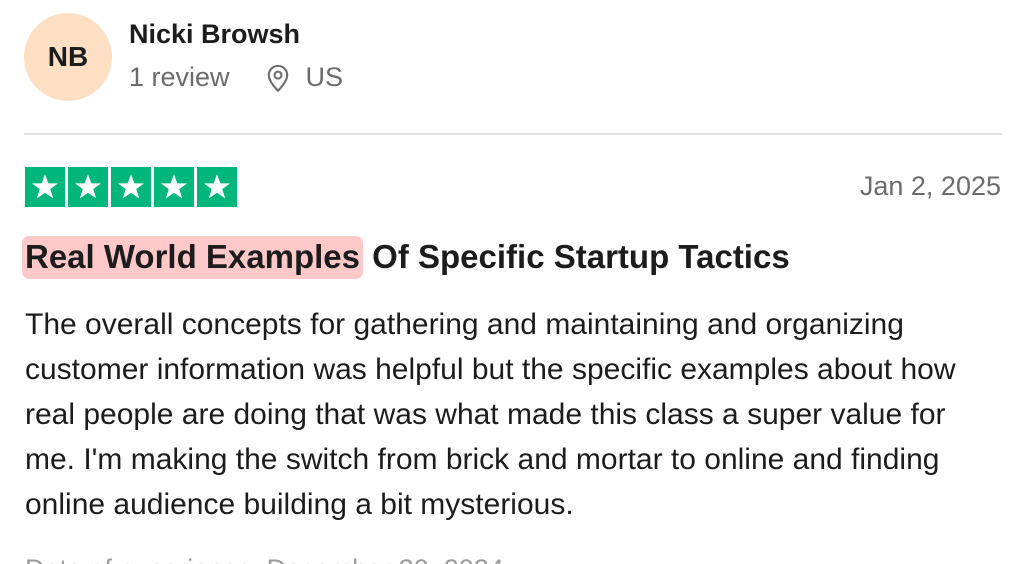  Describe the element at coordinates (576, 256) in the screenshot. I see `title-rest: Of Specific Startup Tactics` at that location.